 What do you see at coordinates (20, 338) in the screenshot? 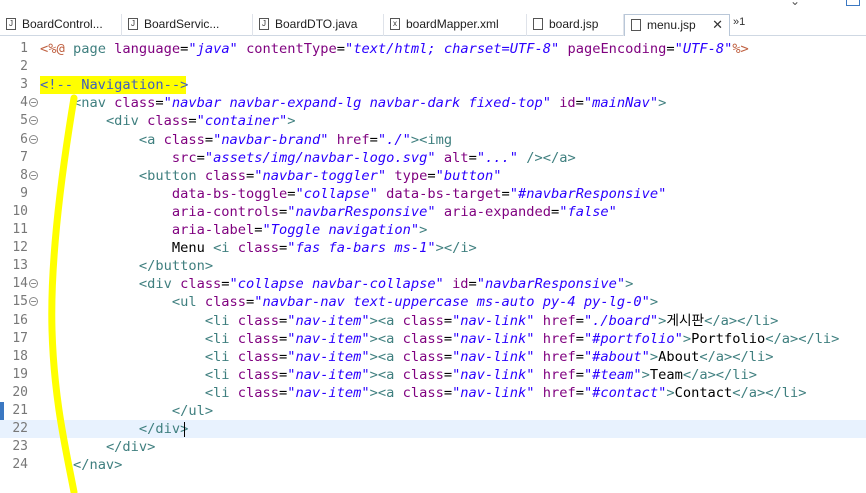
I see `line-number: 17` at bounding box center [20, 338].